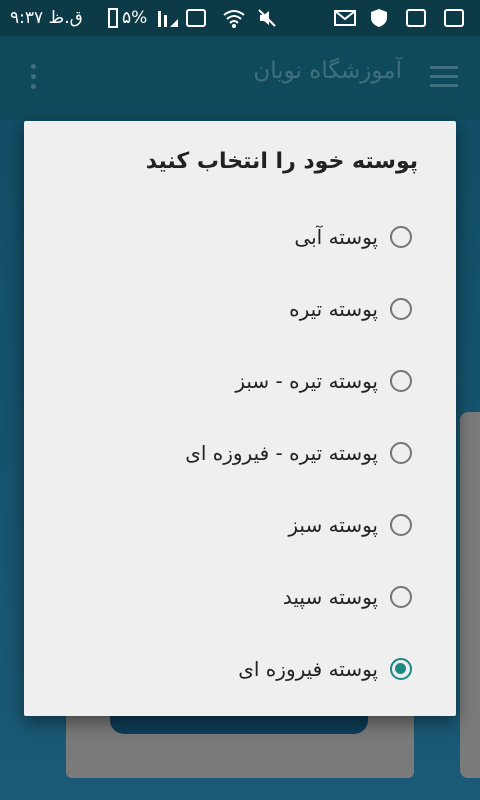 The width and height of the screenshot is (480, 800). What do you see at coordinates (345, 18) in the screenshot?
I see `mail-icon` at bounding box center [345, 18].